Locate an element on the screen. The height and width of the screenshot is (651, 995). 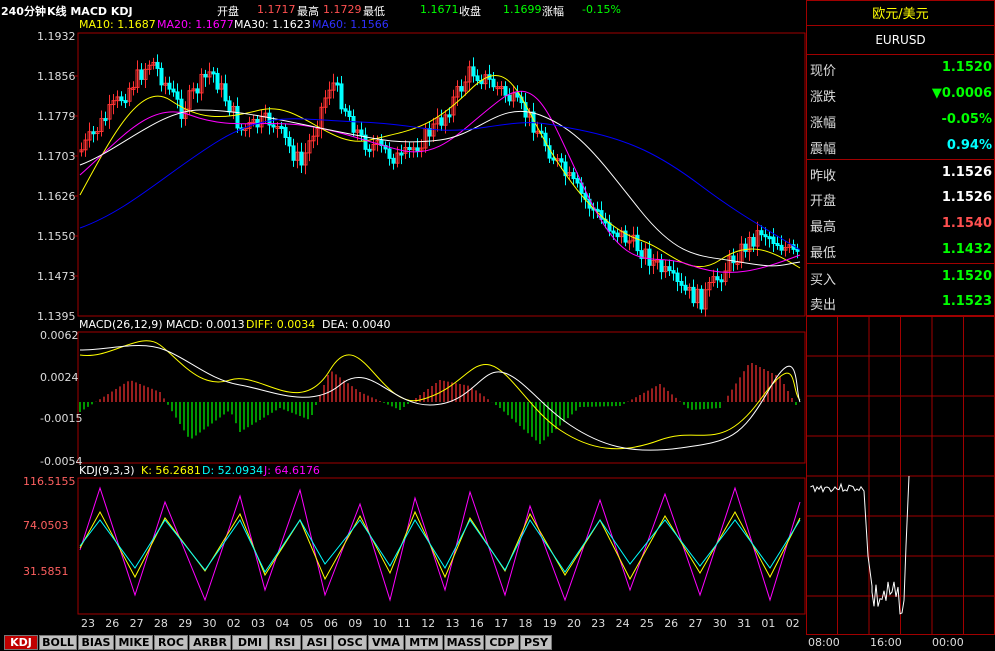
kdj-j-value: J: 64.6176 is located at coordinates (291, 470).